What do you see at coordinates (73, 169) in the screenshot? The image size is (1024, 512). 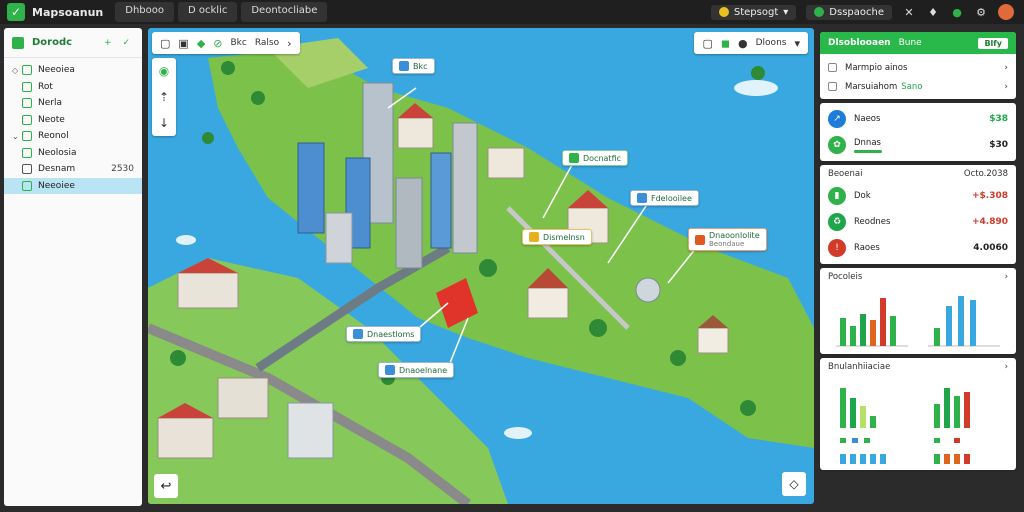 I see `sidebar-item-6: Desnam 2530` at bounding box center [73, 169].